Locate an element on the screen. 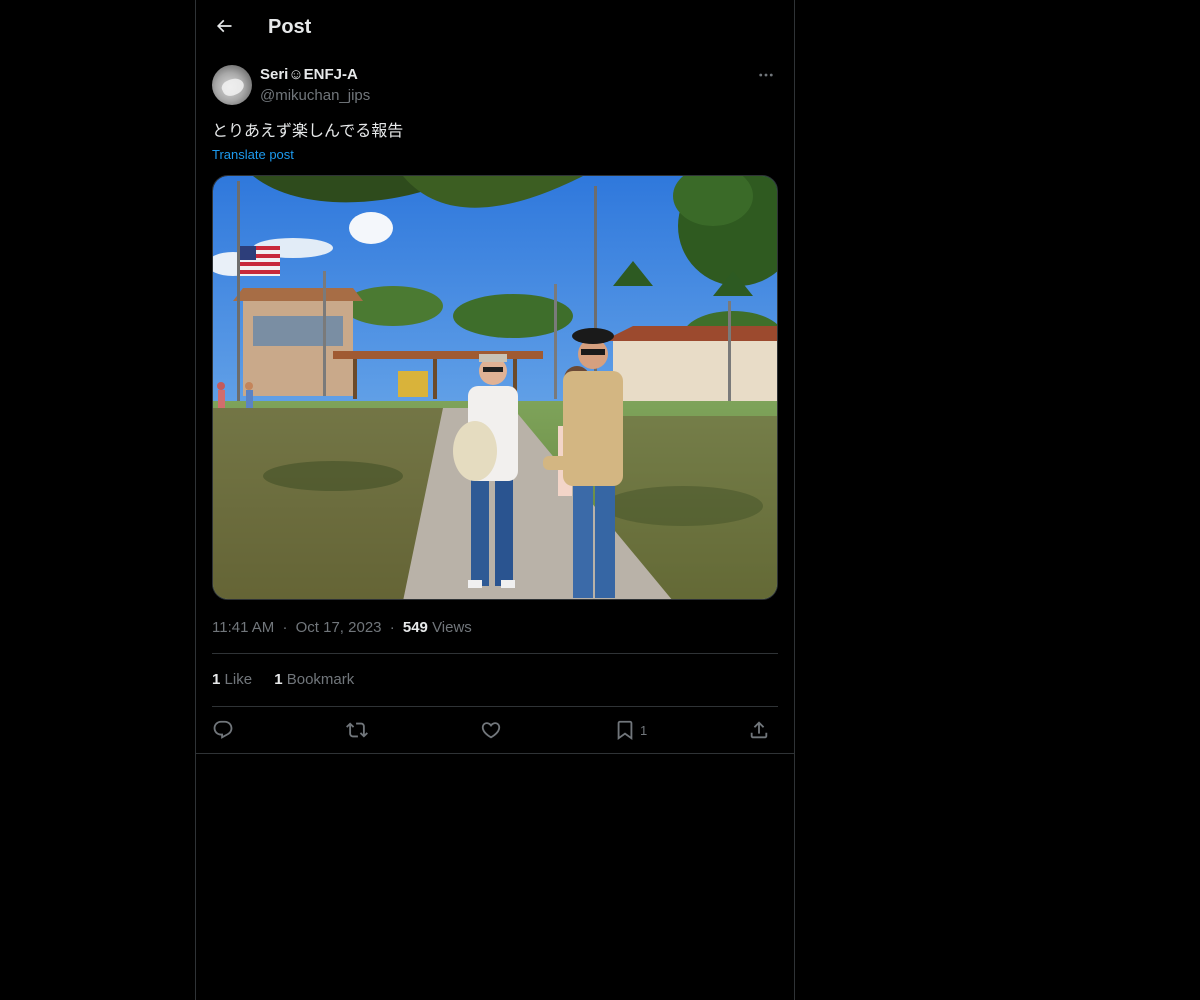 This screenshot has height=1000, width=1200. repost-icon is located at coordinates (357, 730).